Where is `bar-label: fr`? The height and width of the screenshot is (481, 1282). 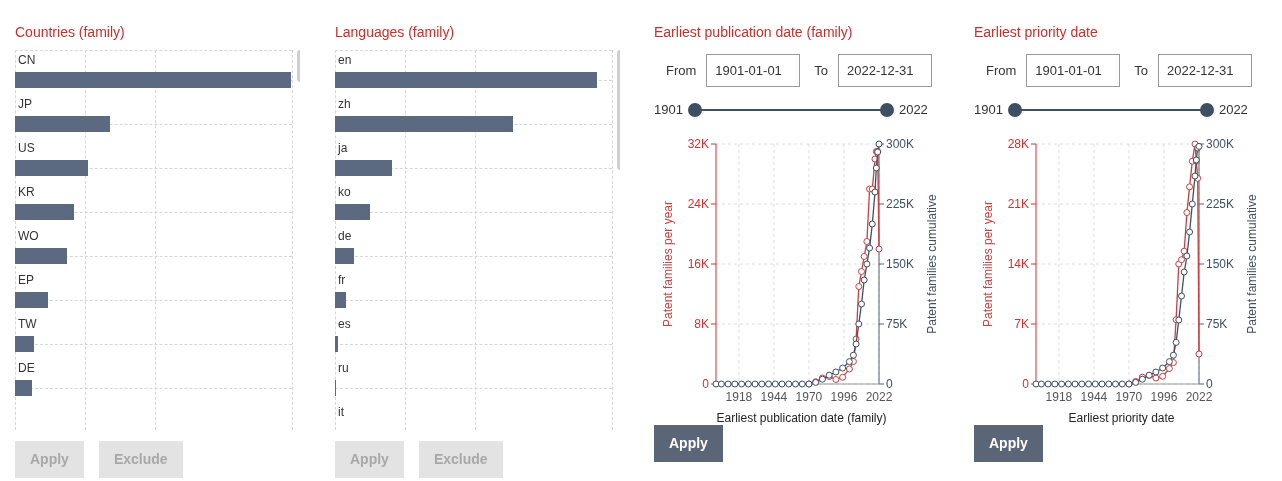 bar-label: fr is located at coordinates (341, 280).